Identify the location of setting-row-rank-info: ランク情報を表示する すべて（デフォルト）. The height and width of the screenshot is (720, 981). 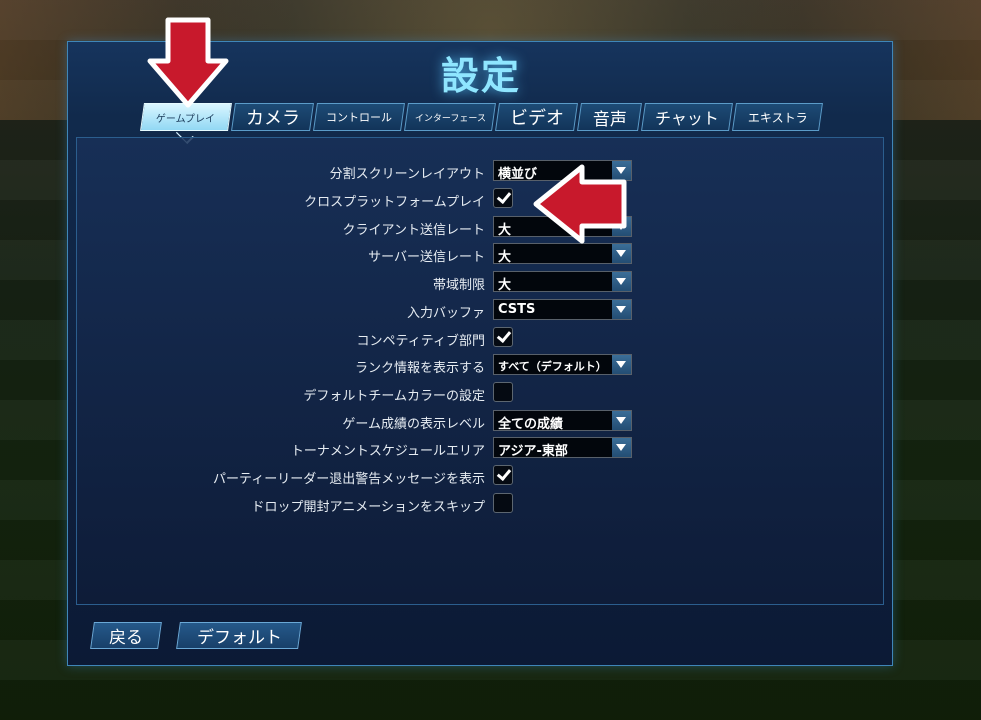
(481, 366).